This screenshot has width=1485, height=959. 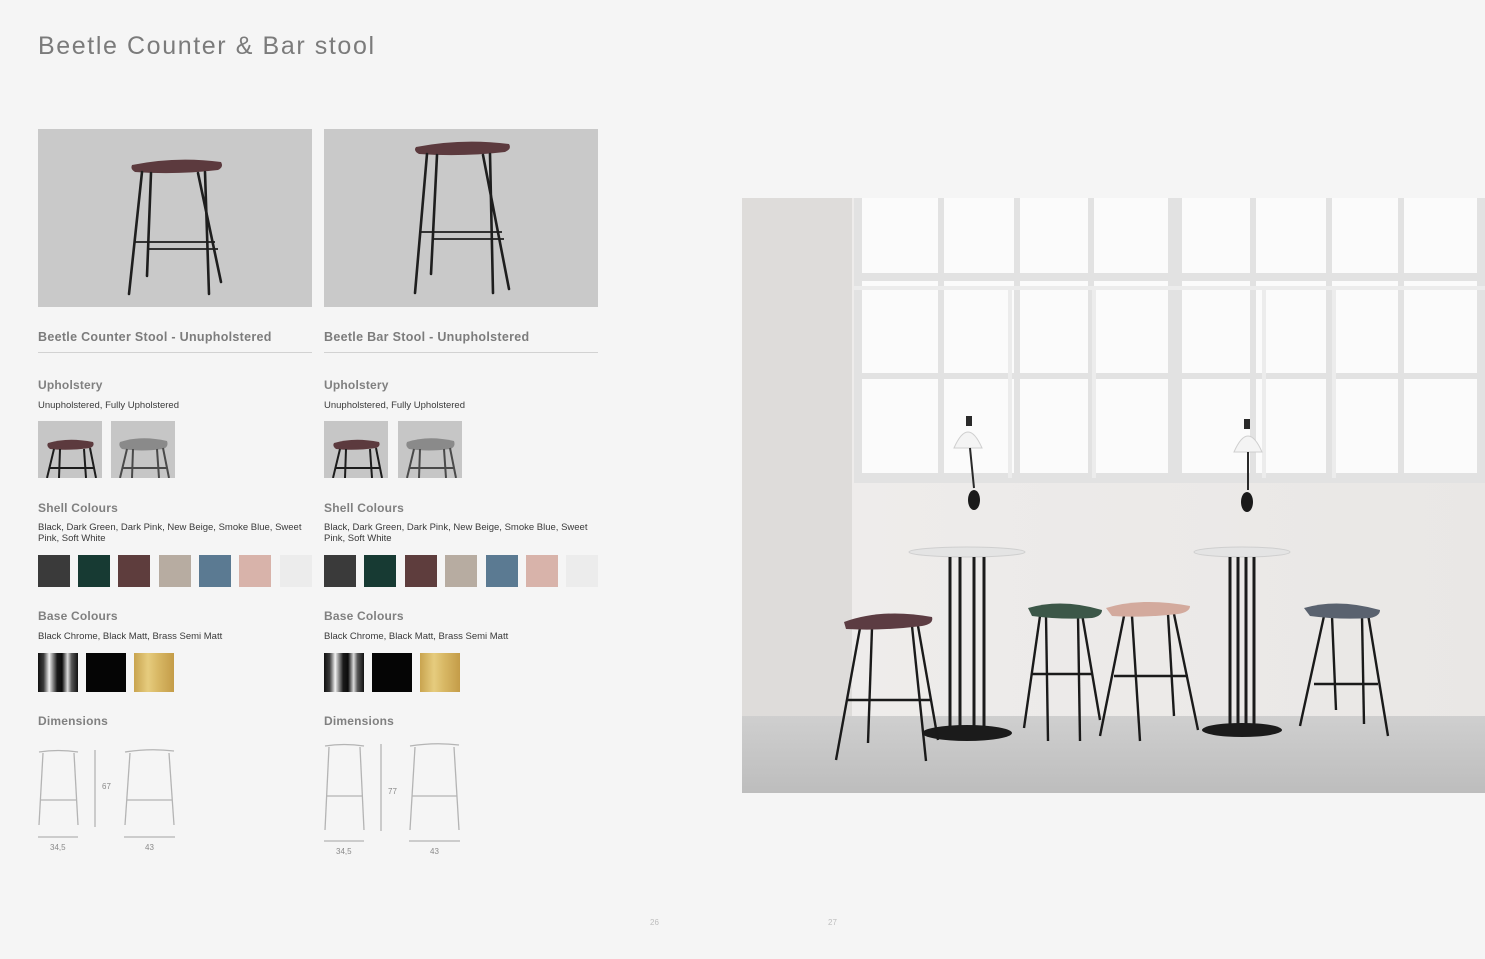 What do you see at coordinates (399, 800) in the screenshot?
I see `dimension-drawing: 77 34,5 43` at bounding box center [399, 800].